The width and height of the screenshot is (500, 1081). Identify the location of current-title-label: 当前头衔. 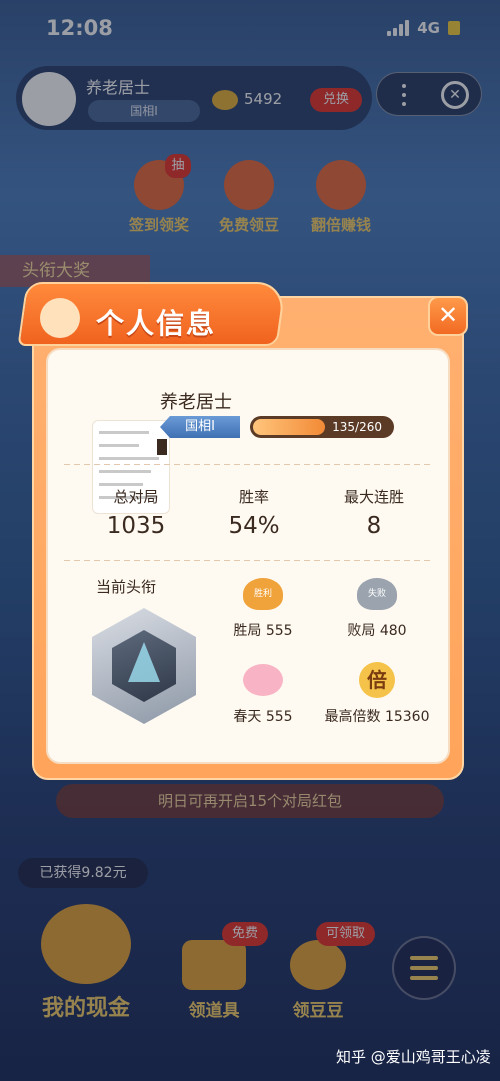
(126, 587).